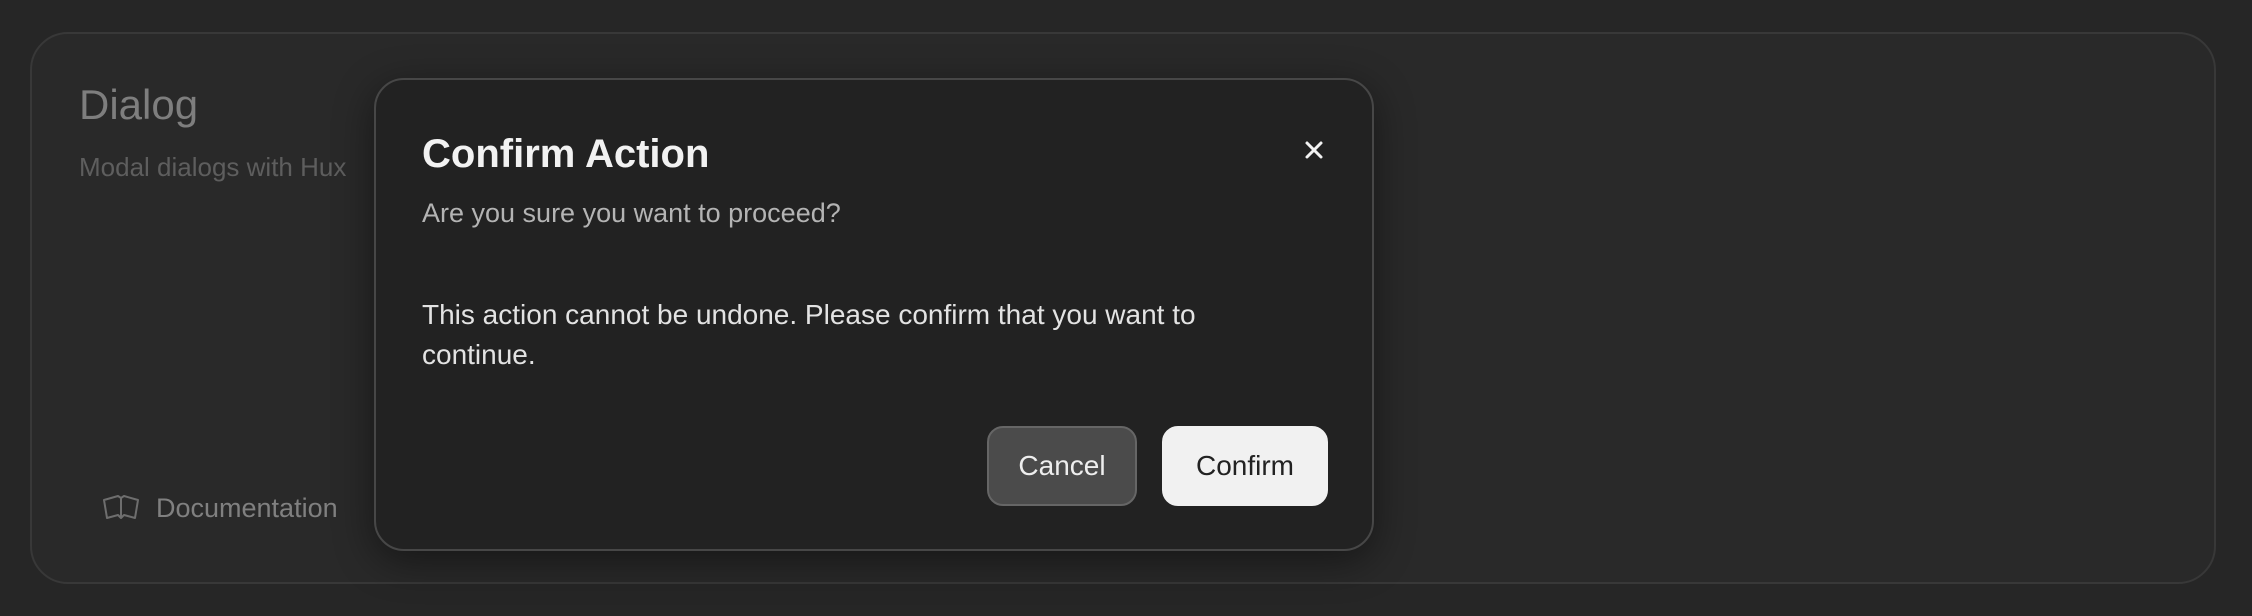 The height and width of the screenshot is (616, 2252). Describe the element at coordinates (631, 213) in the screenshot. I see `dialog-description: Are you sure you want to proceed?` at that location.